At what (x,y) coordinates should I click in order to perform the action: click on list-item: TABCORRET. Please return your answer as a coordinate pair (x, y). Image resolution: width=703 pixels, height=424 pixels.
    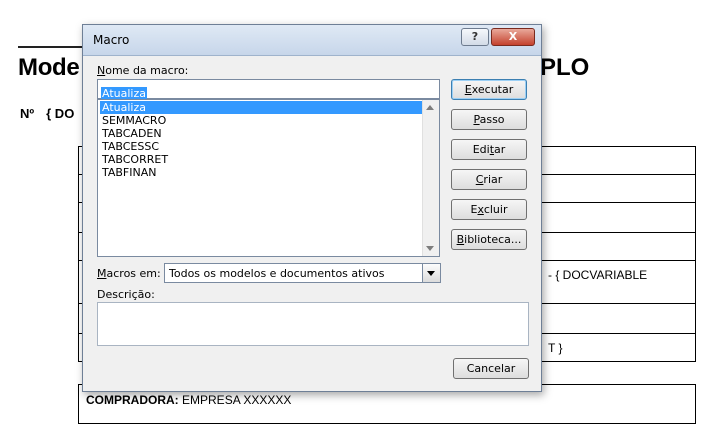
    Looking at the image, I should click on (261, 159).